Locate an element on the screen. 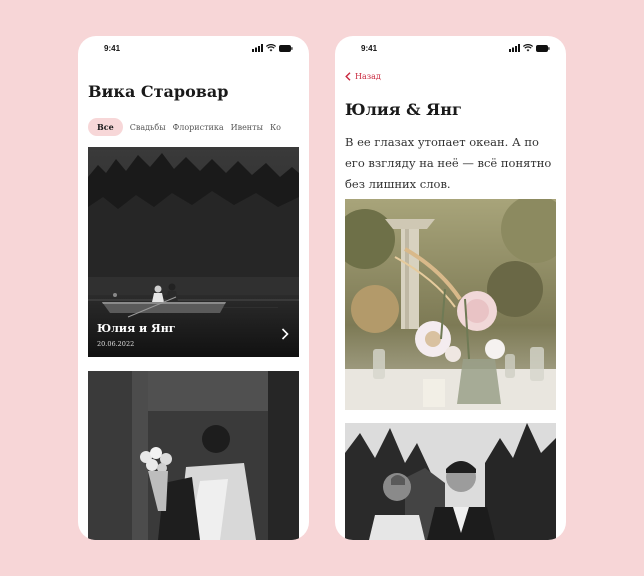 This screenshot has height=576, width=644. portfolio-card: Юлия и Янг 20.06.2022 is located at coordinates (193, 252).